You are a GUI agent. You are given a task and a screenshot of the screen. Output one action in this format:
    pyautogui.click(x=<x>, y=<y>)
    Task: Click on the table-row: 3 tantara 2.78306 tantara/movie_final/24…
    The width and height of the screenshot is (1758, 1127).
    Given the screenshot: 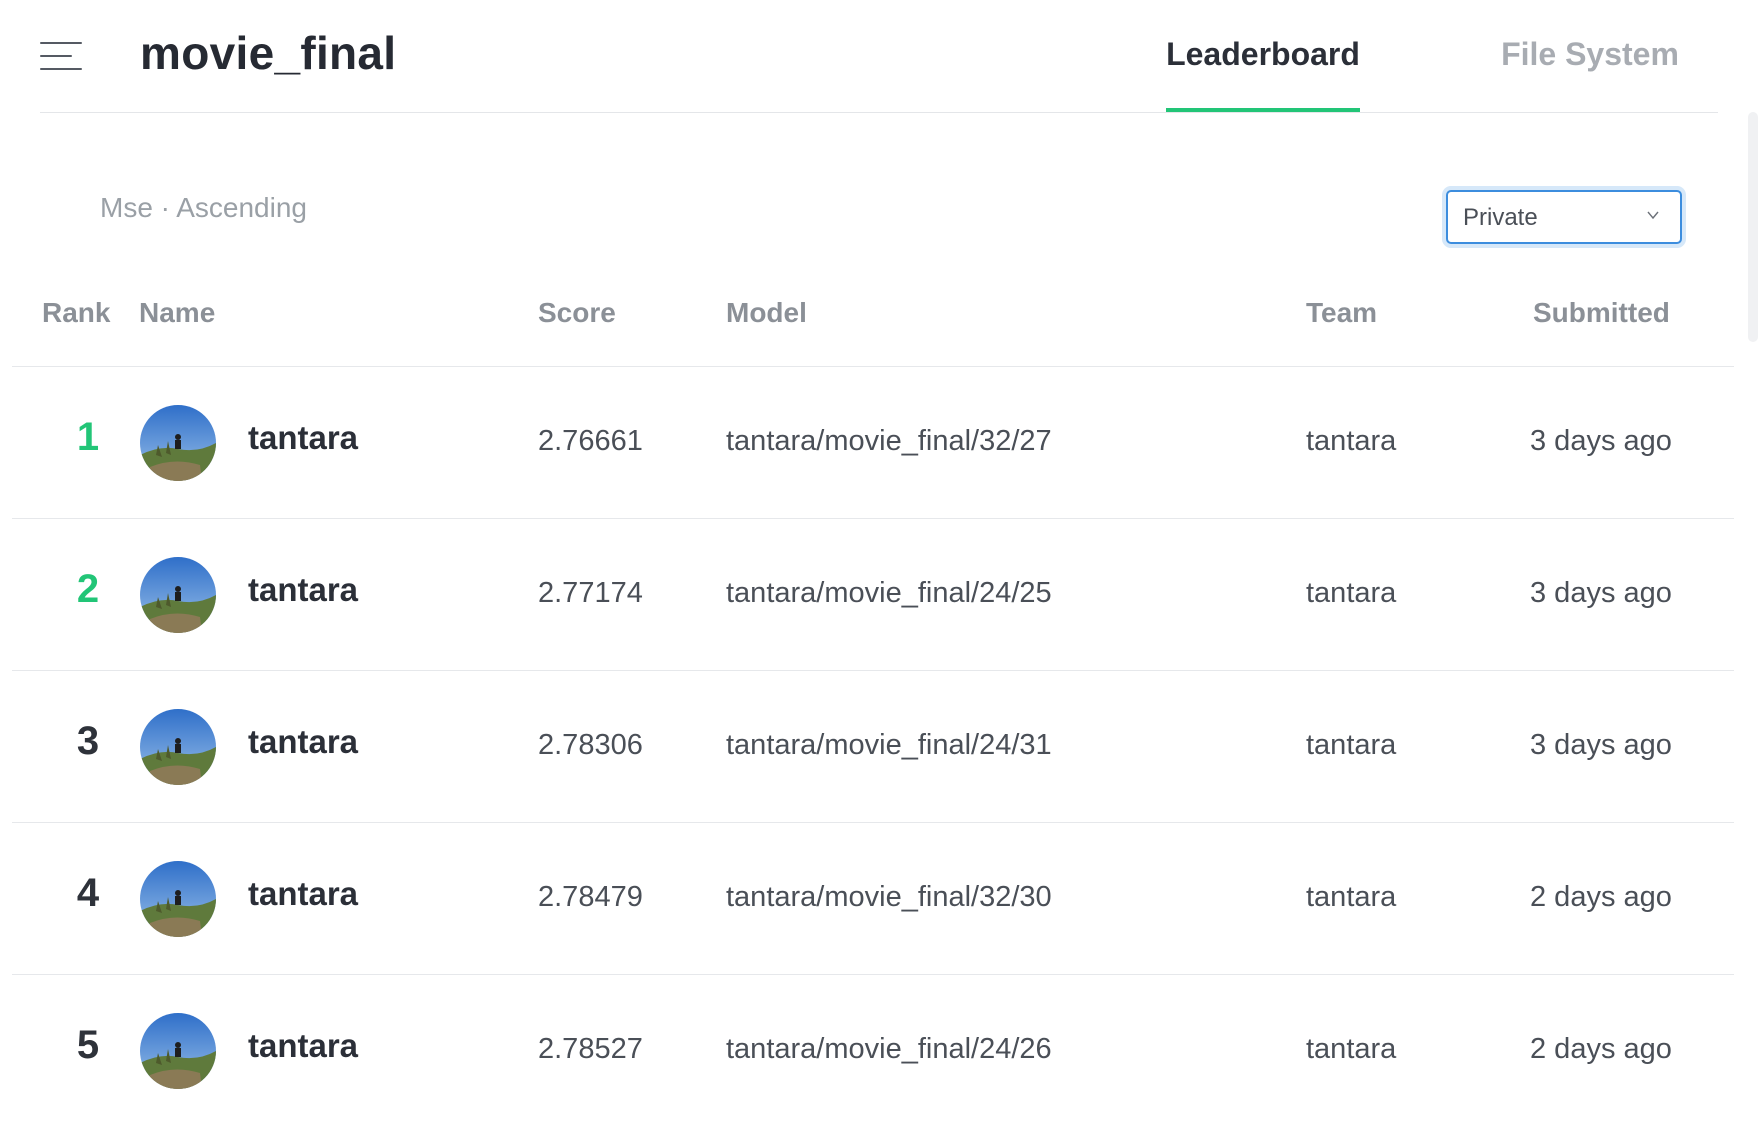 What is the action you would take?
    pyautogui.click(x=873, y=747)
    